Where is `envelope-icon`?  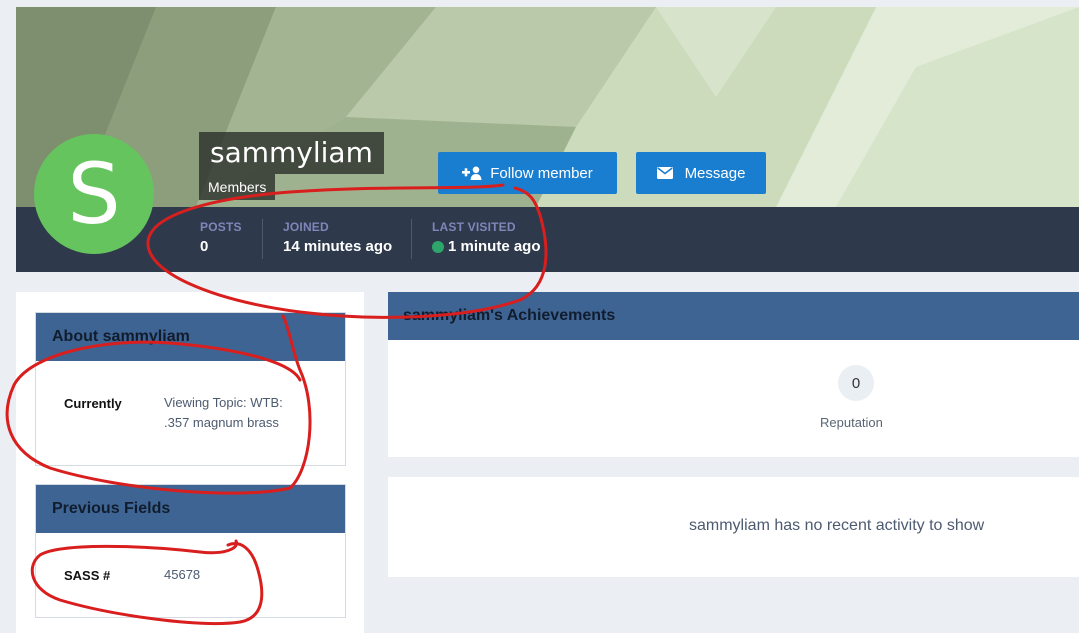 envelope-icon is located at coordinates (664, 173).